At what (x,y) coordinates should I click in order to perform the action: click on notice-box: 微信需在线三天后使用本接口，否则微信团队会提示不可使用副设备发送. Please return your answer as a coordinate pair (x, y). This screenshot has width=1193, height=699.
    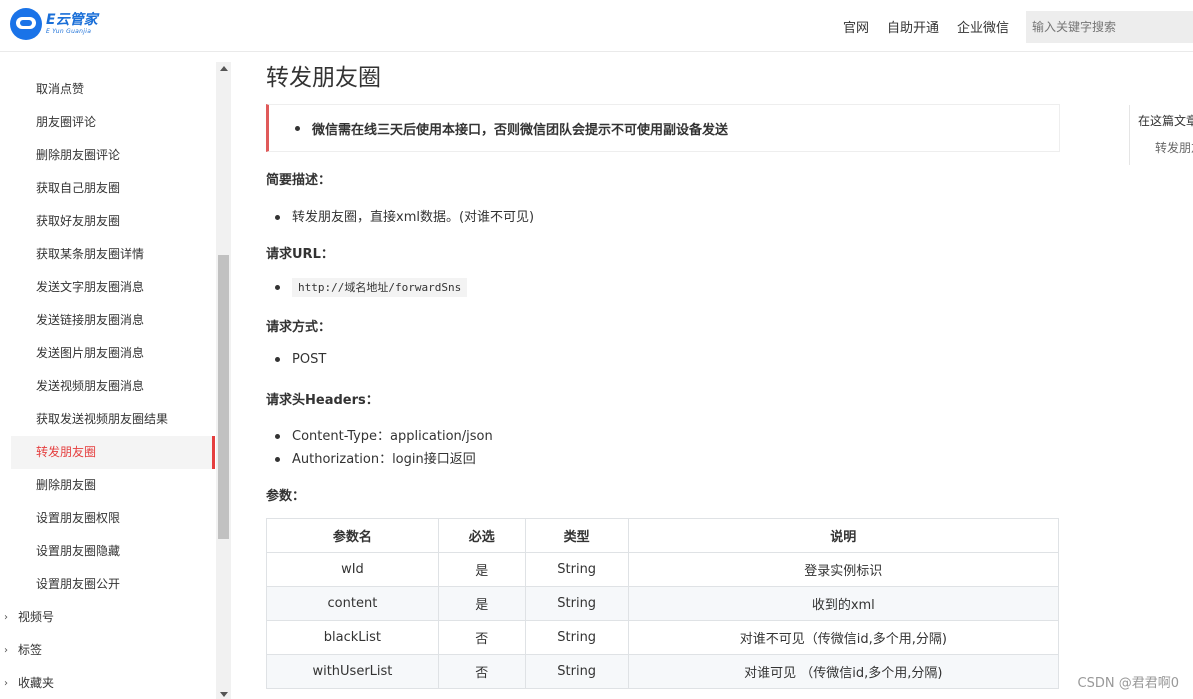
    Looking at the image, I should click on (663, 128).